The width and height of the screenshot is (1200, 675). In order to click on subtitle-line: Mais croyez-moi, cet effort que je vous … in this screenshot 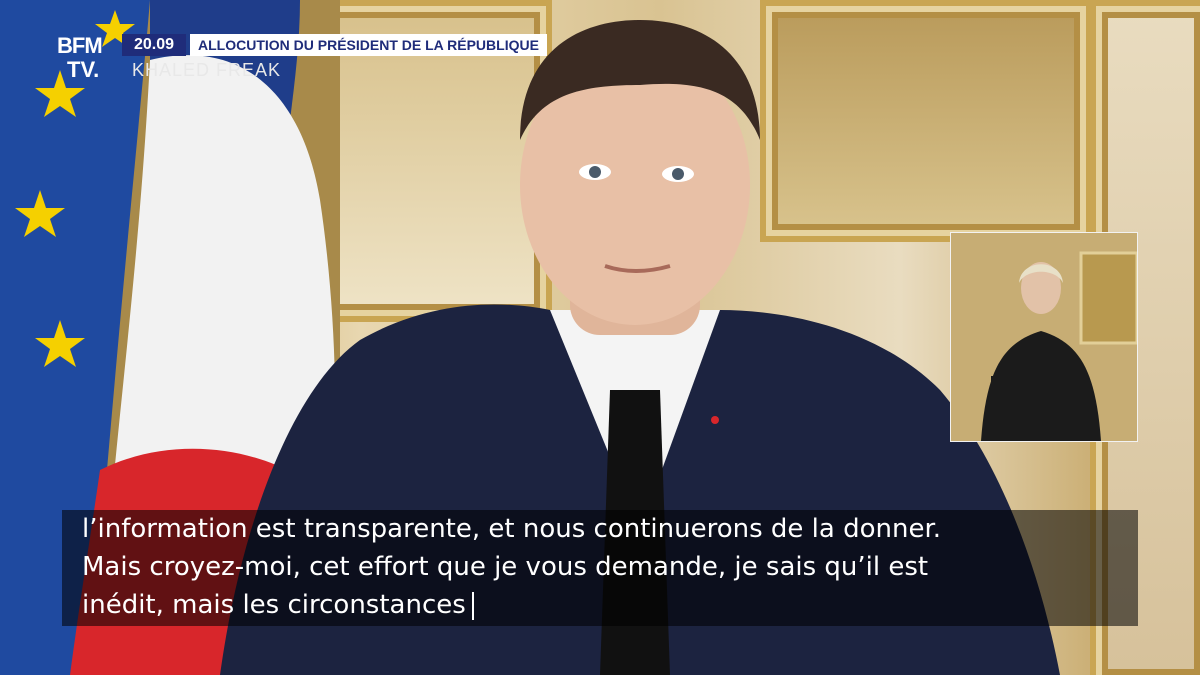, I will do `click(505, 567)`.